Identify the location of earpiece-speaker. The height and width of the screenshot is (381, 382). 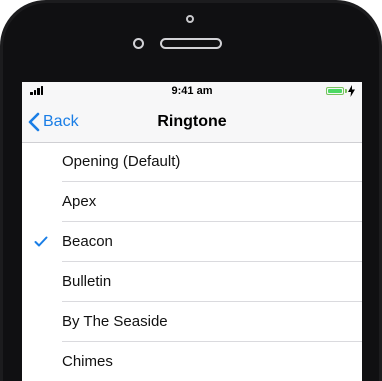
(191, 43).